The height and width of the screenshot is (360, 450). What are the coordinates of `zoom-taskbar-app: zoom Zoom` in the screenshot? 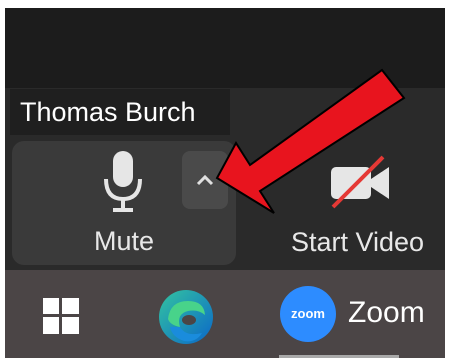 It's located at (362, 317).